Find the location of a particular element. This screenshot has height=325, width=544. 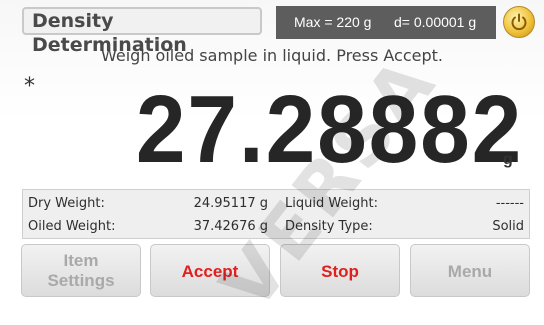

liquid-weight-label: Liquid Weight: is located at coordinates (332, 203).